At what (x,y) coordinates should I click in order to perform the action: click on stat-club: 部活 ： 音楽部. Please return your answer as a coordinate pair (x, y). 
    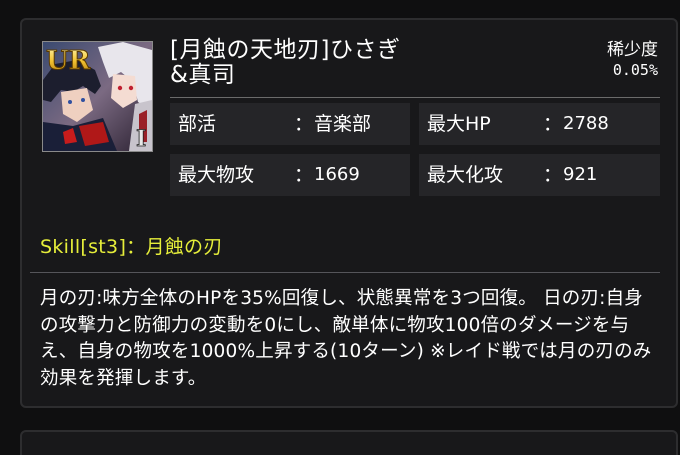
    Looking at the image, I should click on (290, 124).